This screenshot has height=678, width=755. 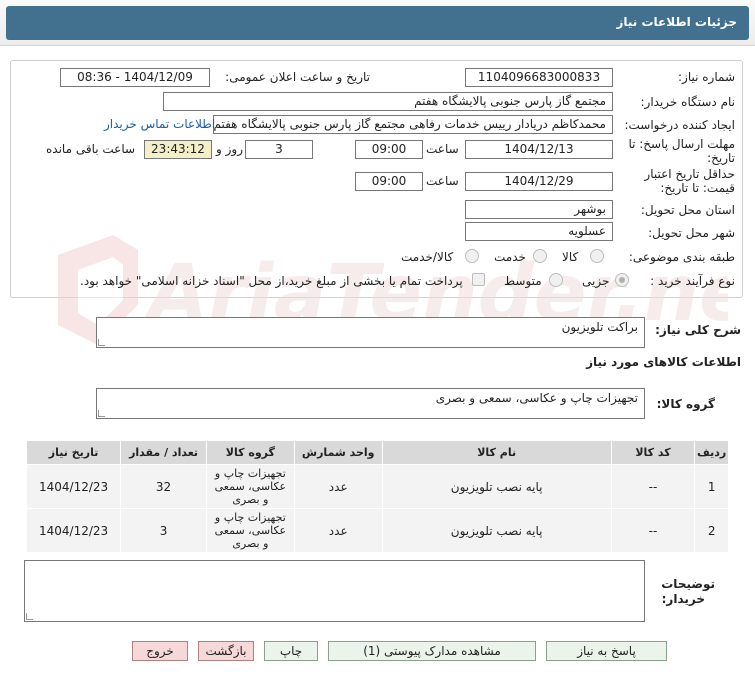 What do you see at coordinates (681, 144) in the screenshot?
I see `reply-deadline-label-1: مهلت ارسال پاسخ: تا` at bounding box center [681, 144].